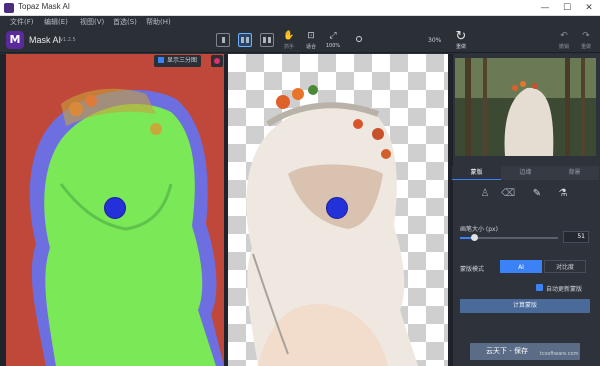 This screenshot has width=600, height=366. What do you see at coordinates (537, 194) in the screenshot?
I see `brush-icon: ✎` at bounding box center [537, 194].